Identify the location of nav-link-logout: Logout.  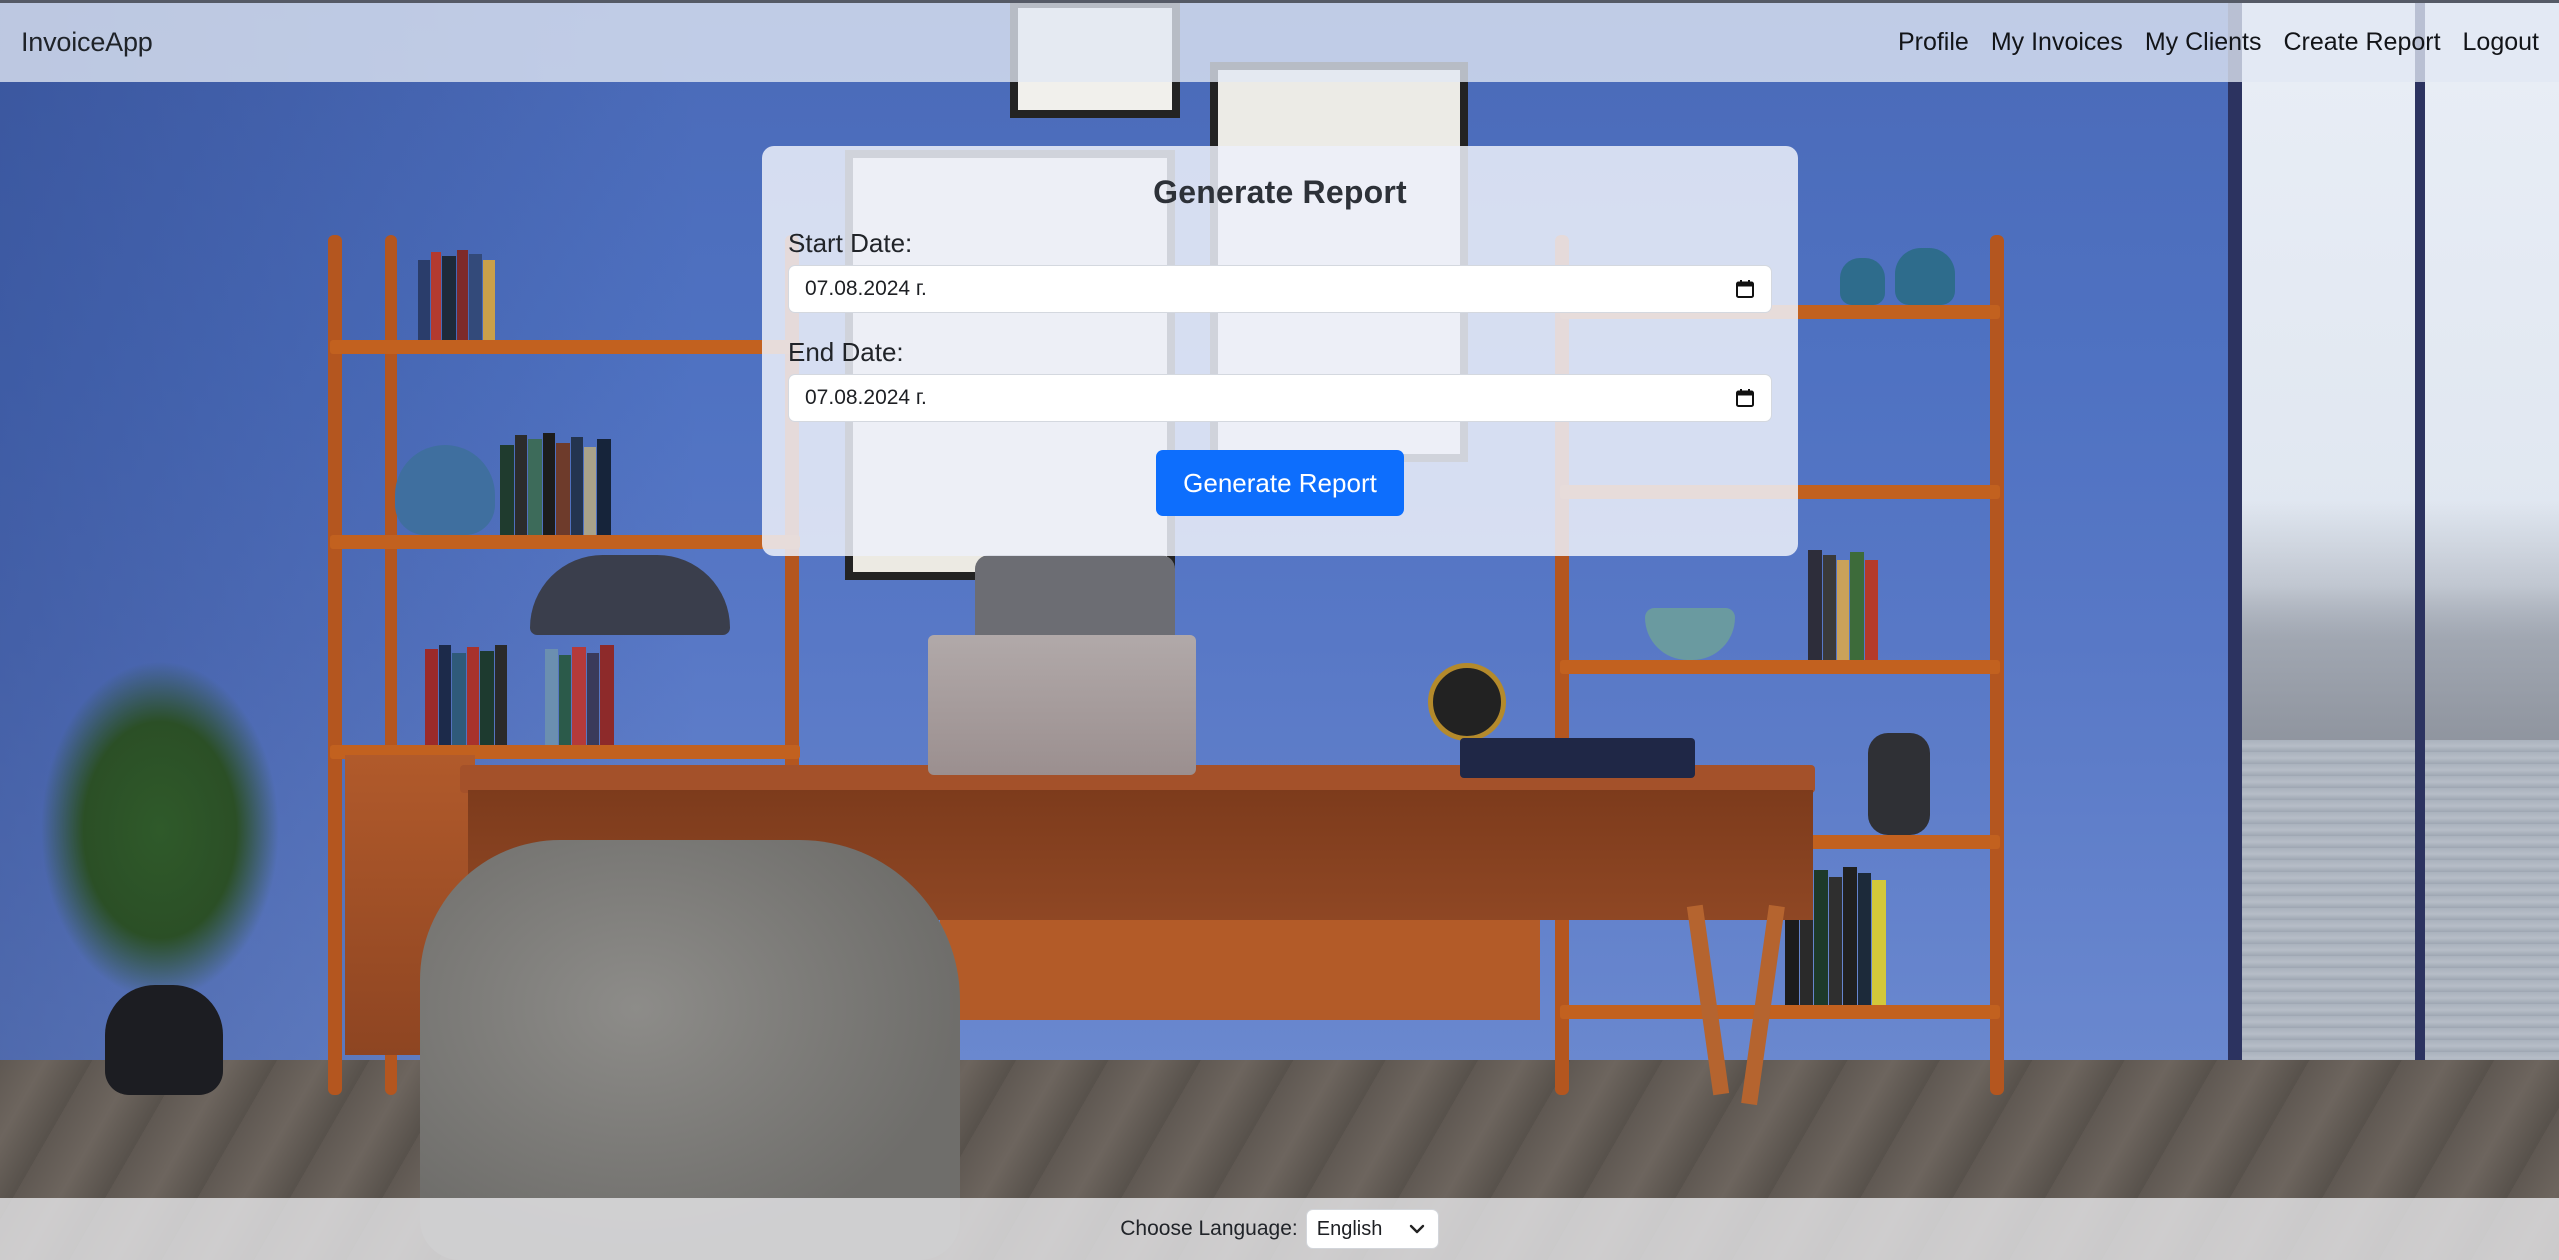
(2501, 42).